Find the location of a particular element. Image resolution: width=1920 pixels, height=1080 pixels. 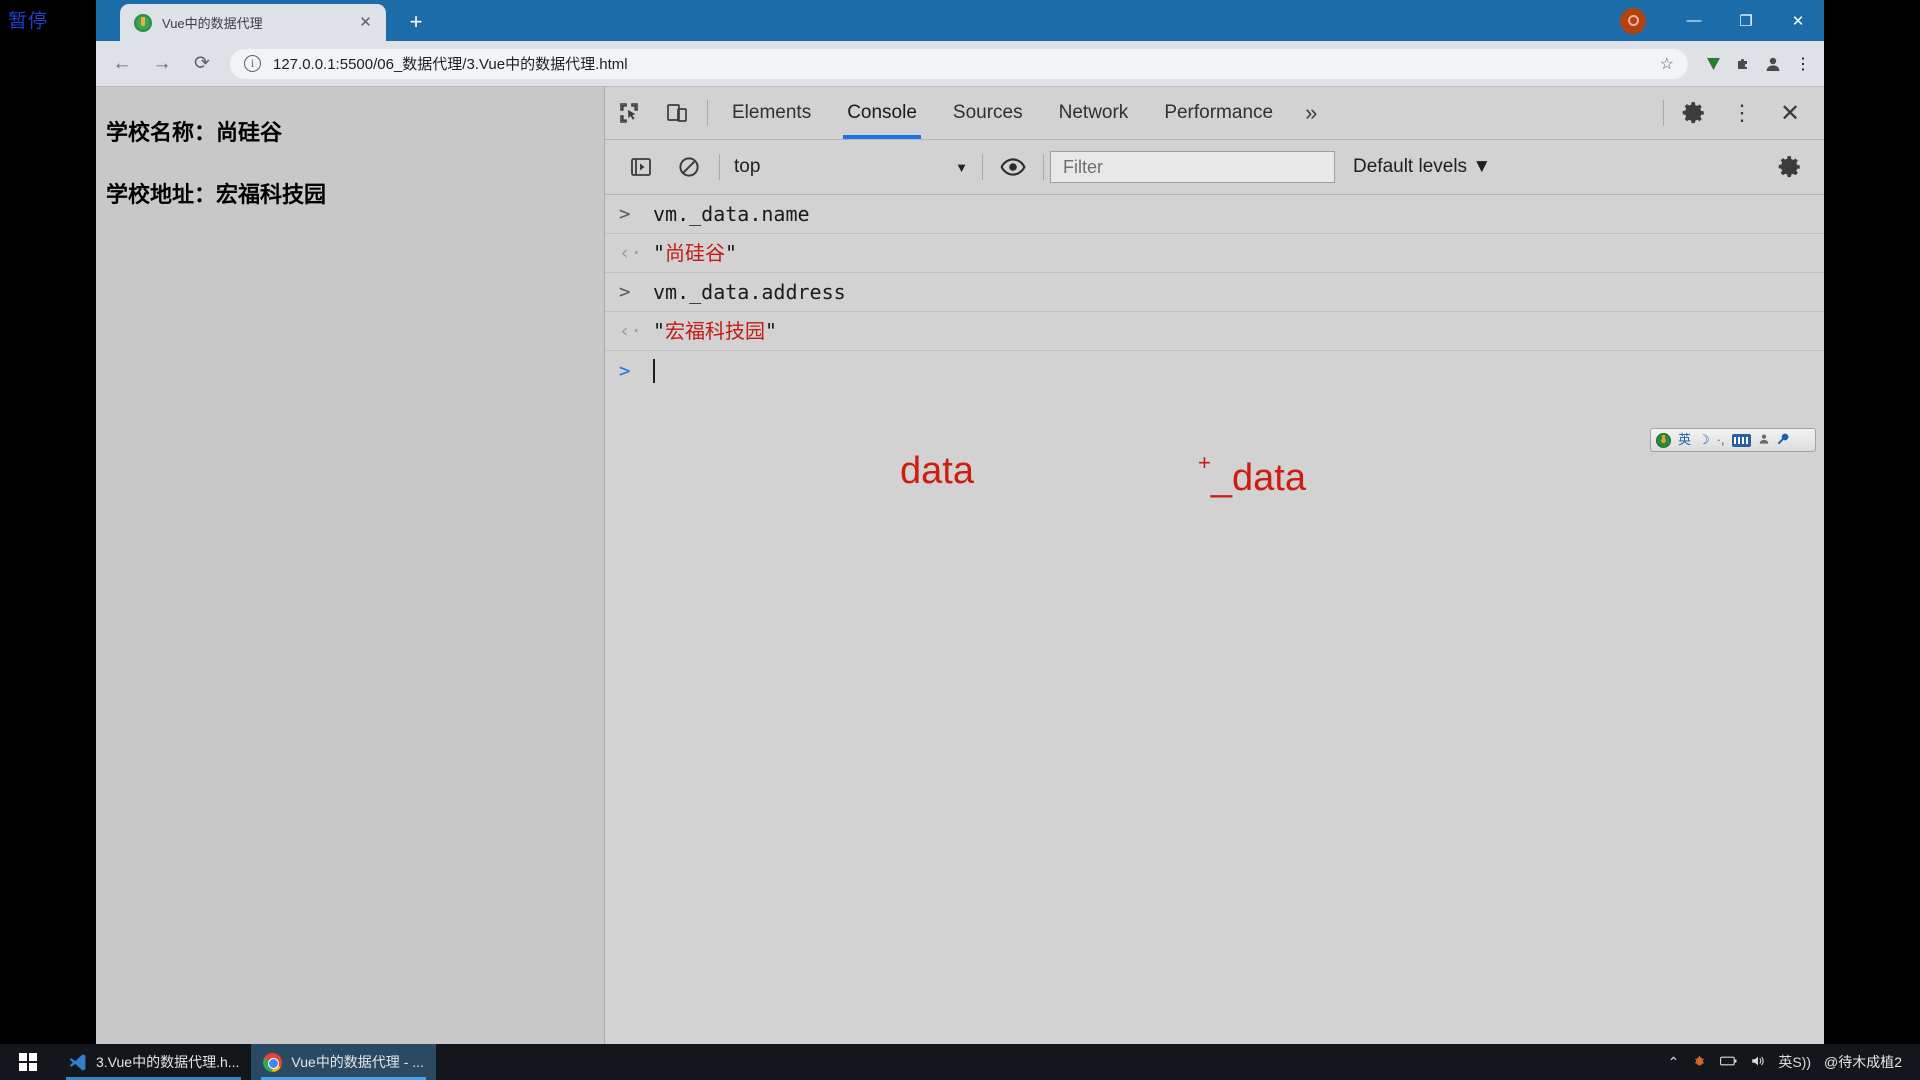

console-filter-bar: top ▼ Filter Default levels ▼ is located at coordinates (1214, 167).